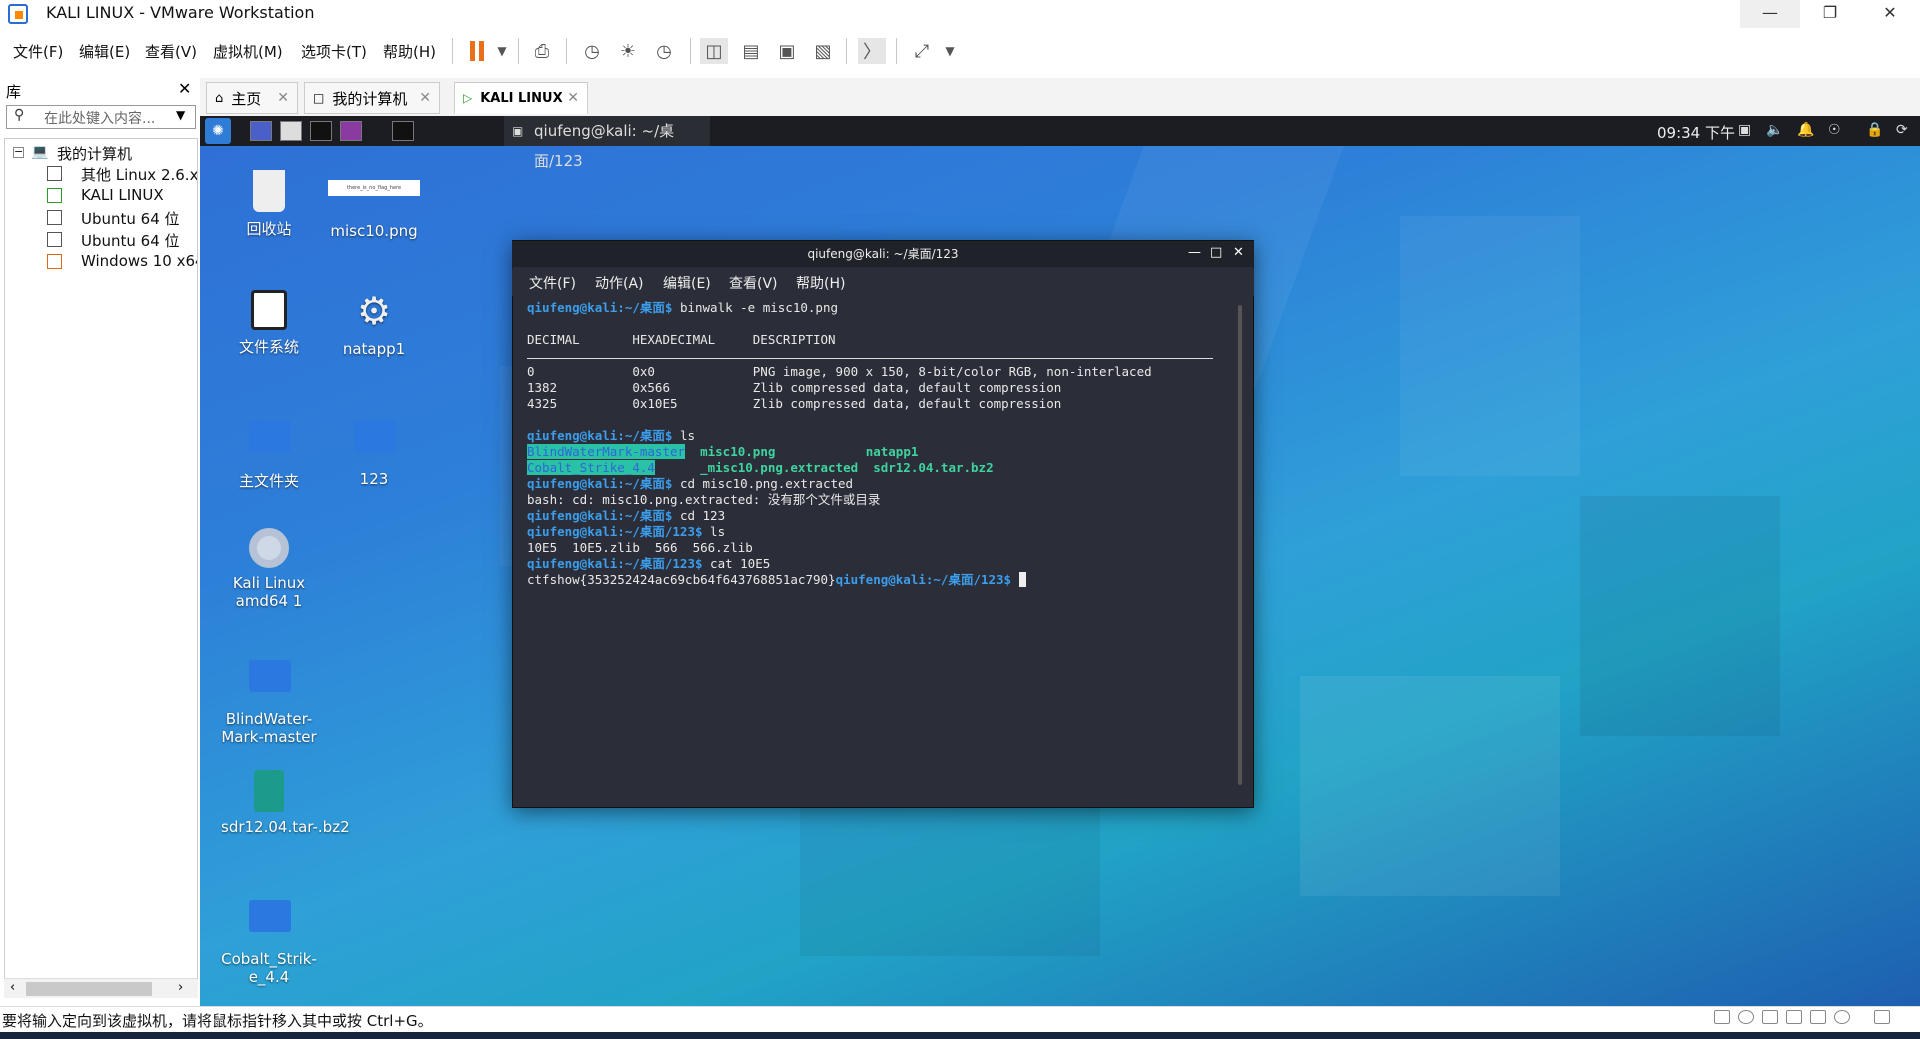 The image size is (1920, 1039). Describe the element at coordinates (1874, 130) in the screenshot. I see `lock-icon: 🔒` at that location.